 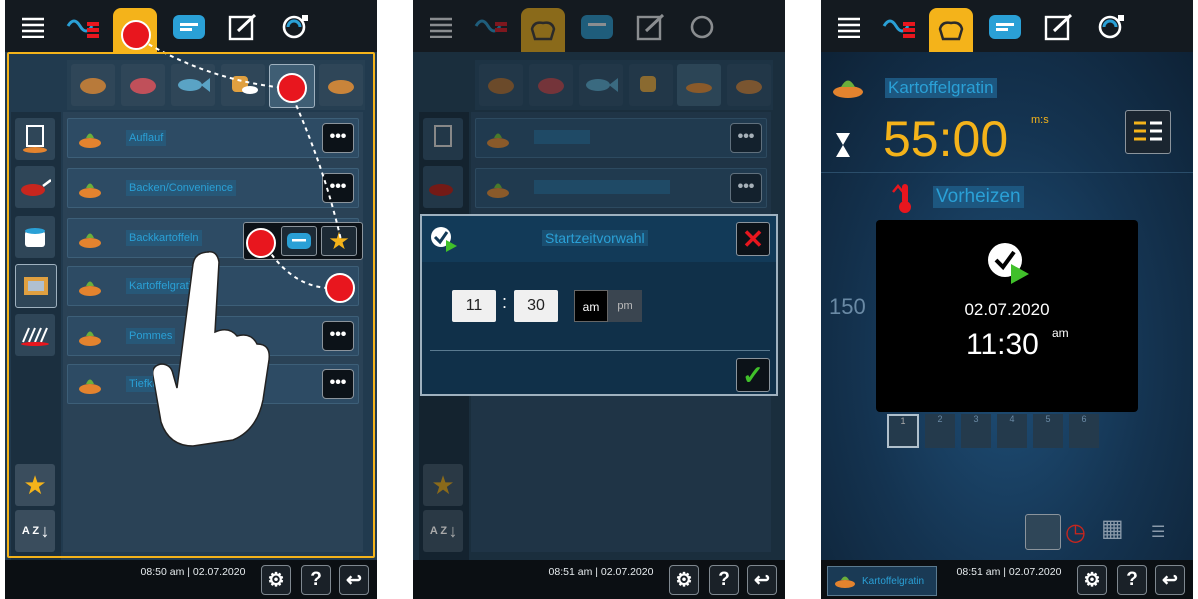 I want to click on timer-icon: ◷, so click(x=1075, y=532).